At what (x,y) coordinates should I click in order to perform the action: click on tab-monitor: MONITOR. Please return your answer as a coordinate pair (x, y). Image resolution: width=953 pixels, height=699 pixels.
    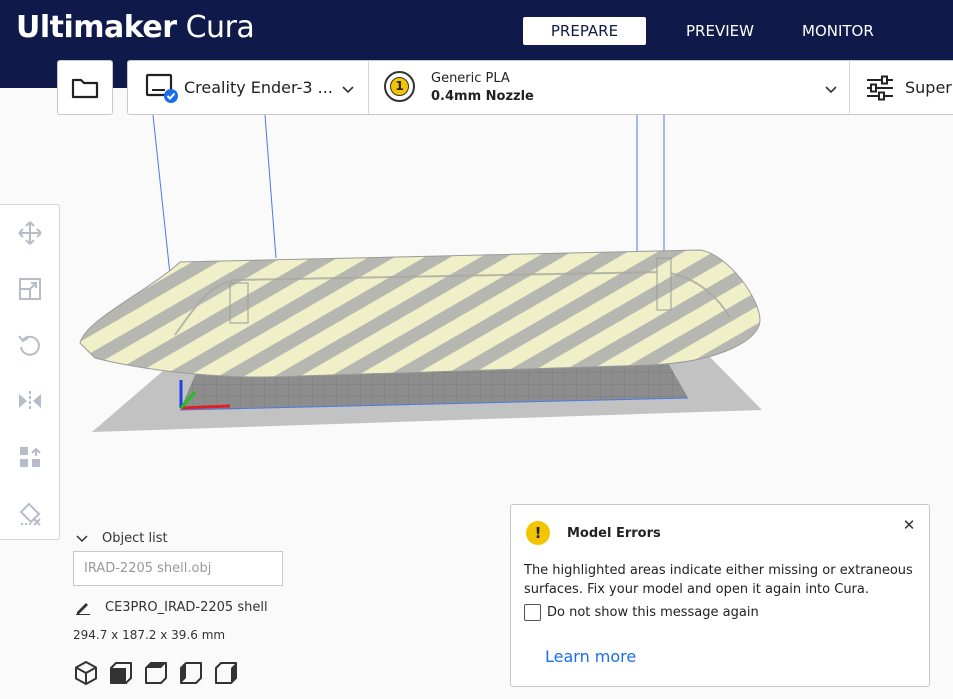
    Looking at the image, I should click on (844, 31).